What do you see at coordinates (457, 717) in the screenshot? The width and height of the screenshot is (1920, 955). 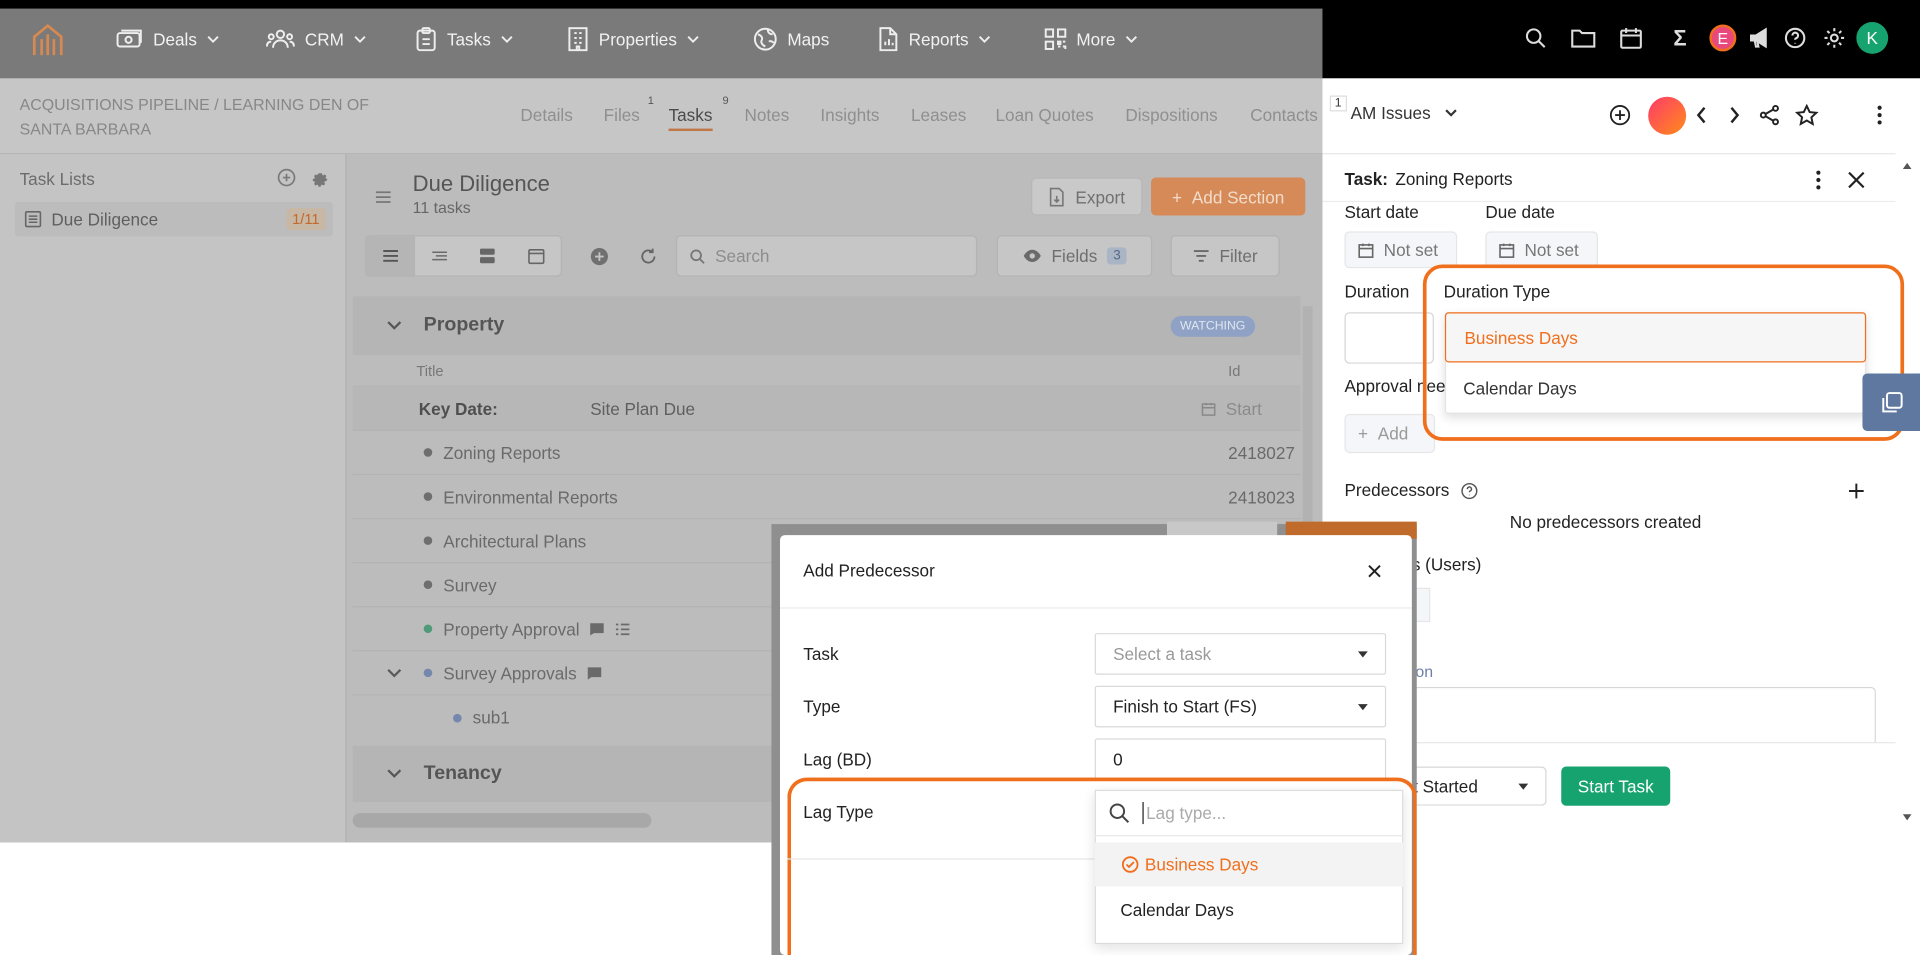 I see `status-dot` at bounding box center [457, 717].